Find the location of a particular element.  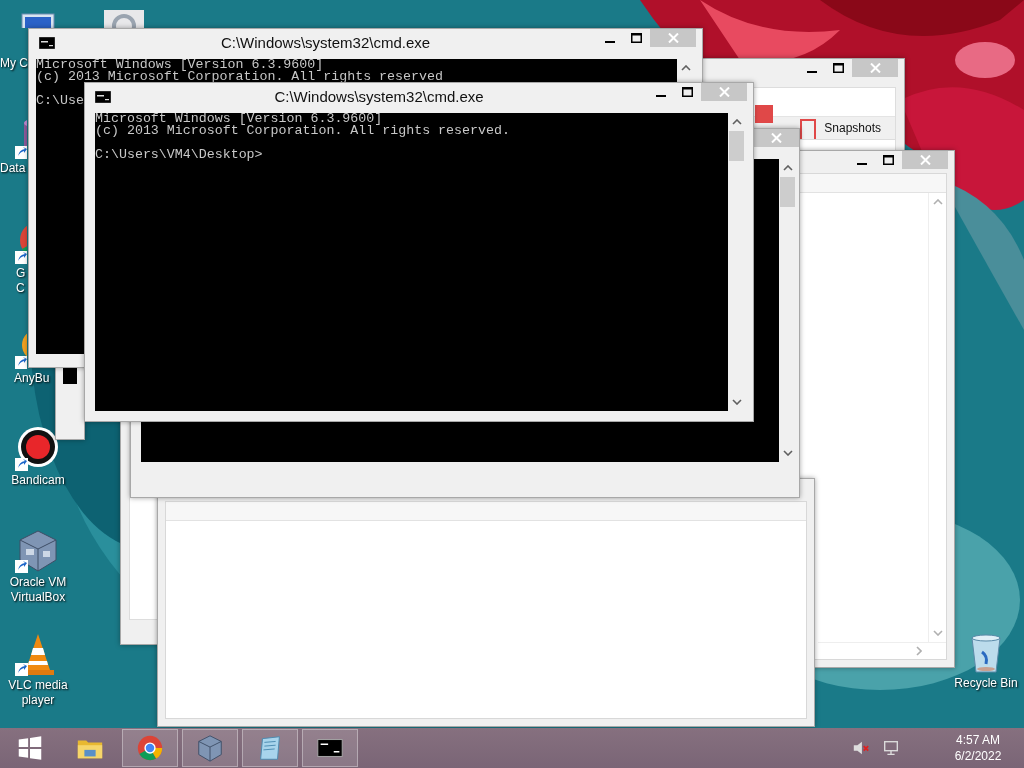

browser-icon is located at coordinates (150, 748).